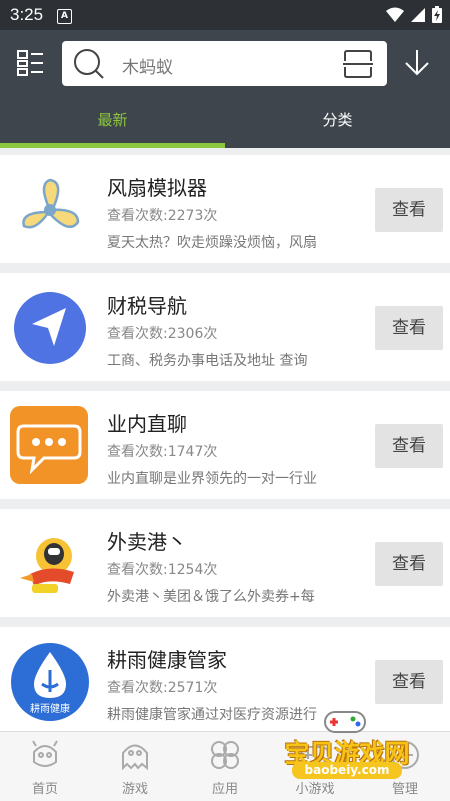 The height and width of the screenshot is (801, 450). What do you see at coordinates (225, 15) in the screenshot?
I see `status-bar: 3:25 A` at bounding box center [225, 15].